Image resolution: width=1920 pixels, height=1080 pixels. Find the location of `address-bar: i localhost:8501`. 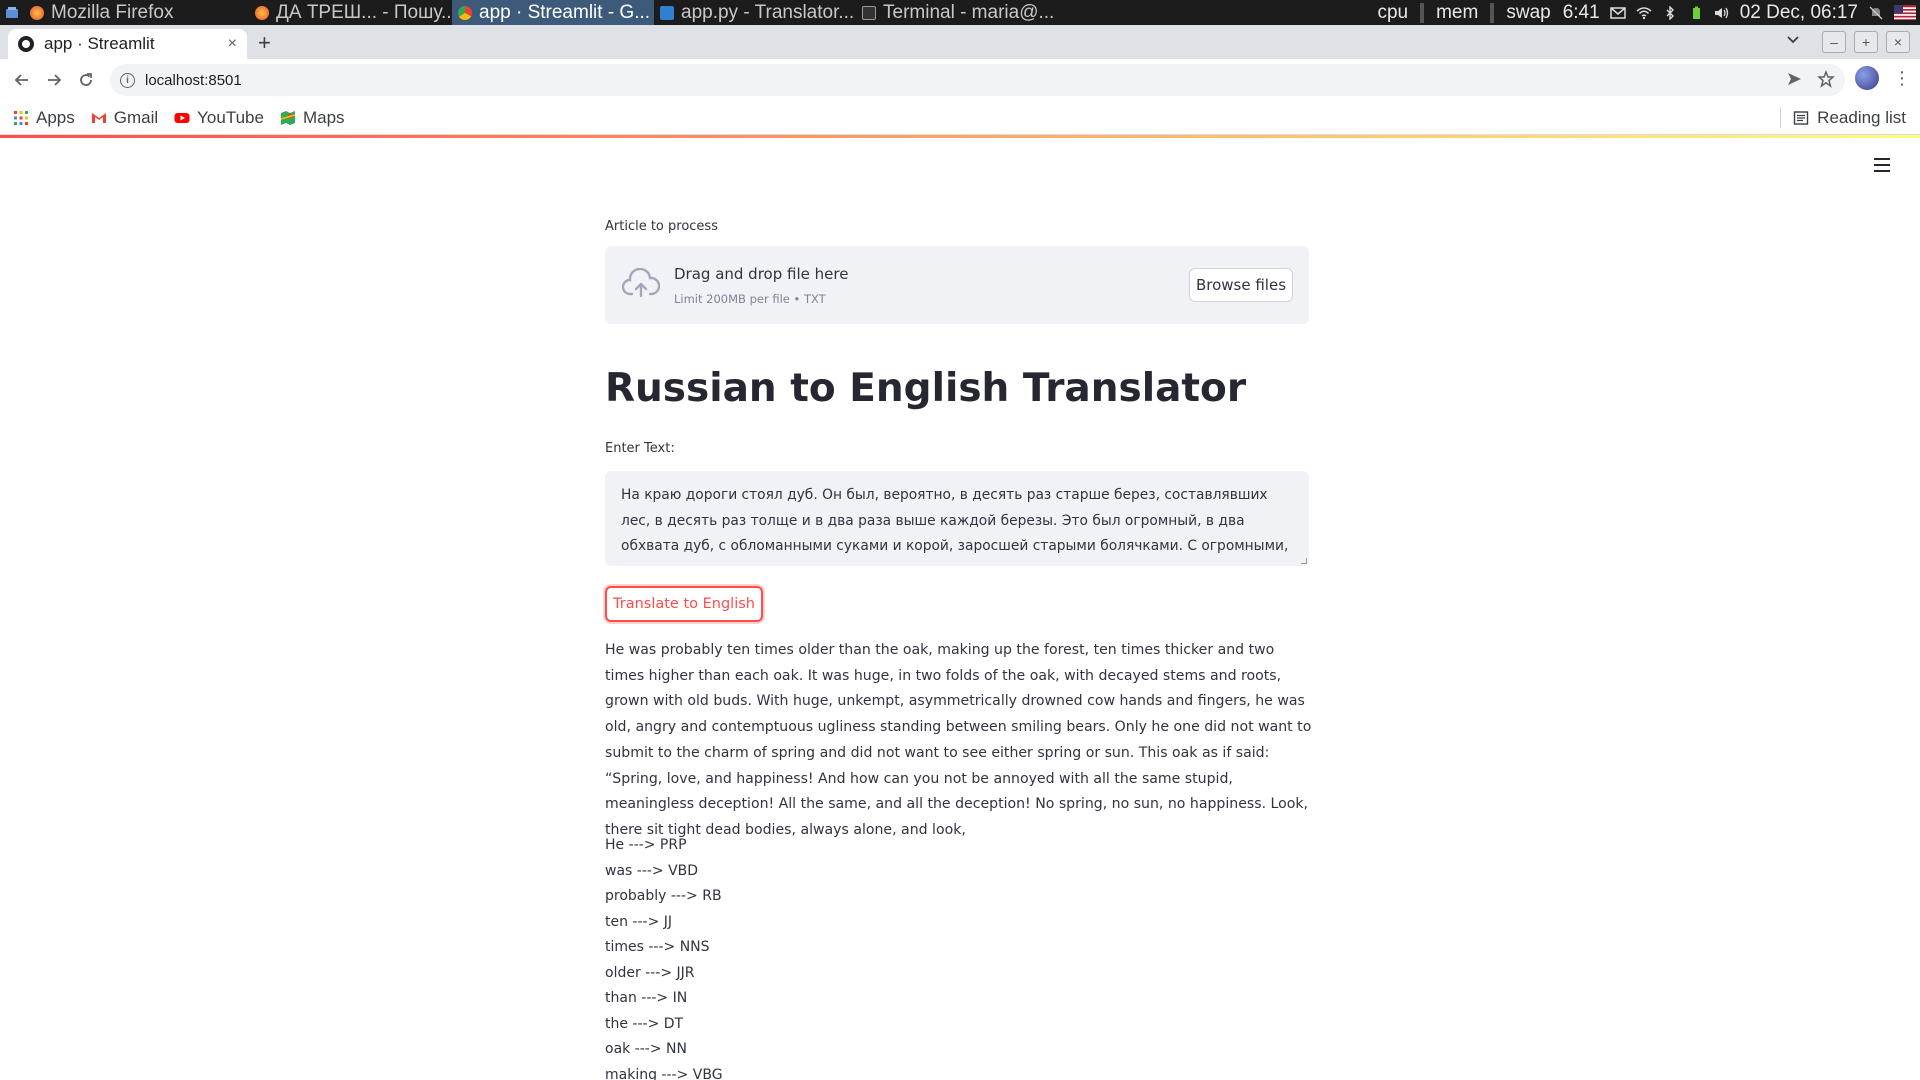

address-bar: i localhost:8501 is located at coordinates (977, 80).